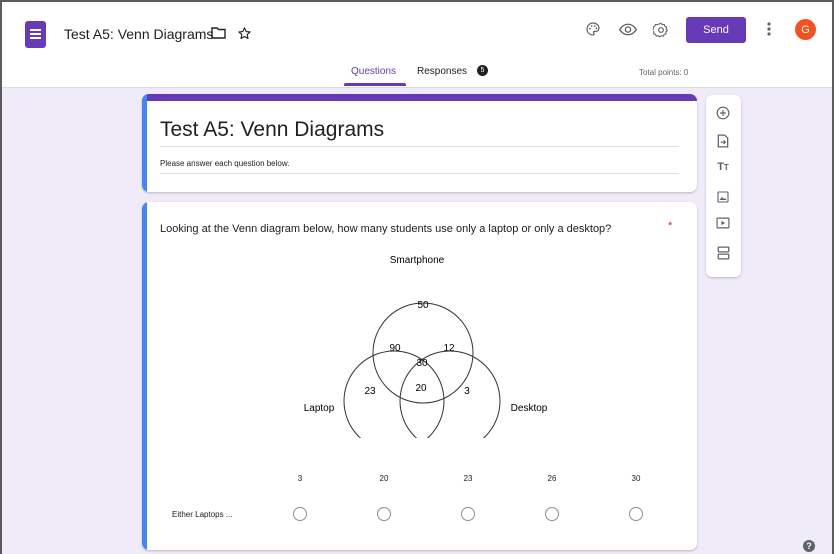 This screenshot has height=554, width=834. What do you see at coordinates (35, 34) in the screenshot?
I see `forms-logo-icon` at bounding box center [35, 34].